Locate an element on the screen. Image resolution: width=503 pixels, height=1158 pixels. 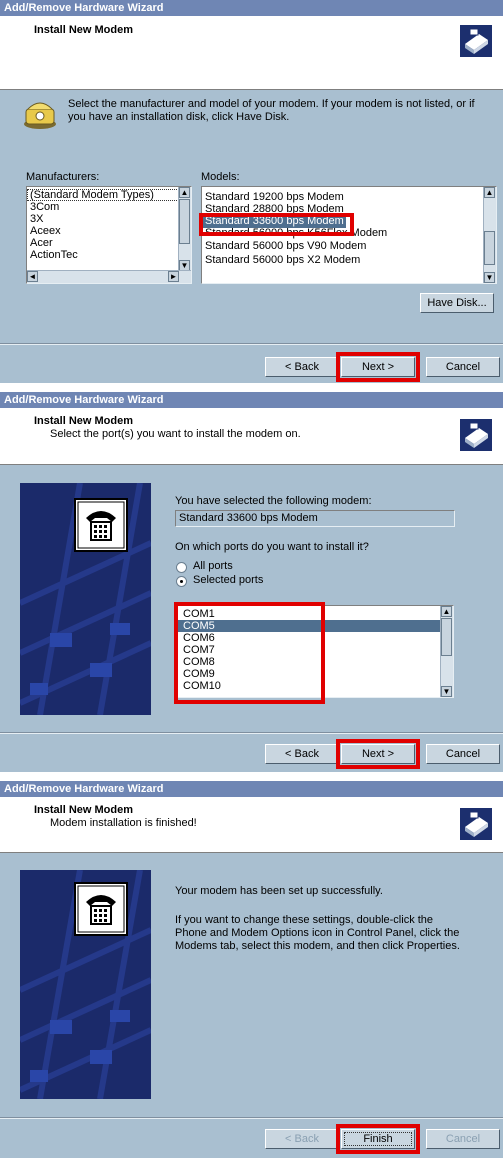
selected-ports-label: Selected ports is located at coordinates (228, 580).